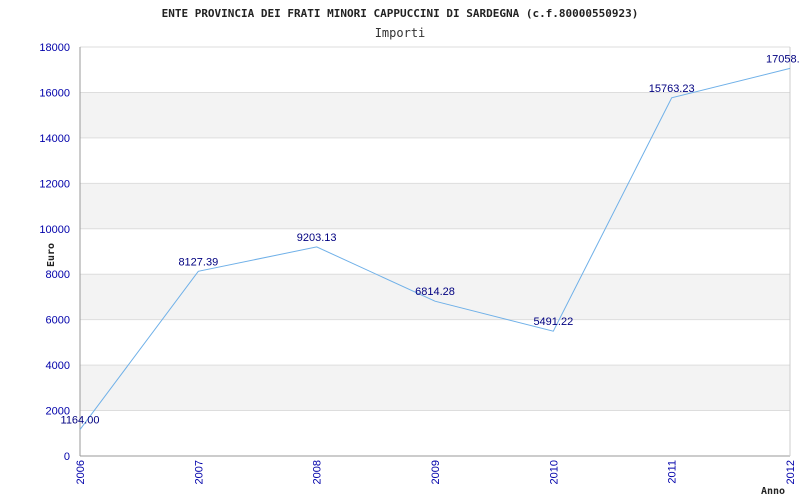 The width and height of the screenshot is (800, 500). Describe the element at coordinates (54, 93) in the screenshot. I see `y-tick-label: 16000` at that location.